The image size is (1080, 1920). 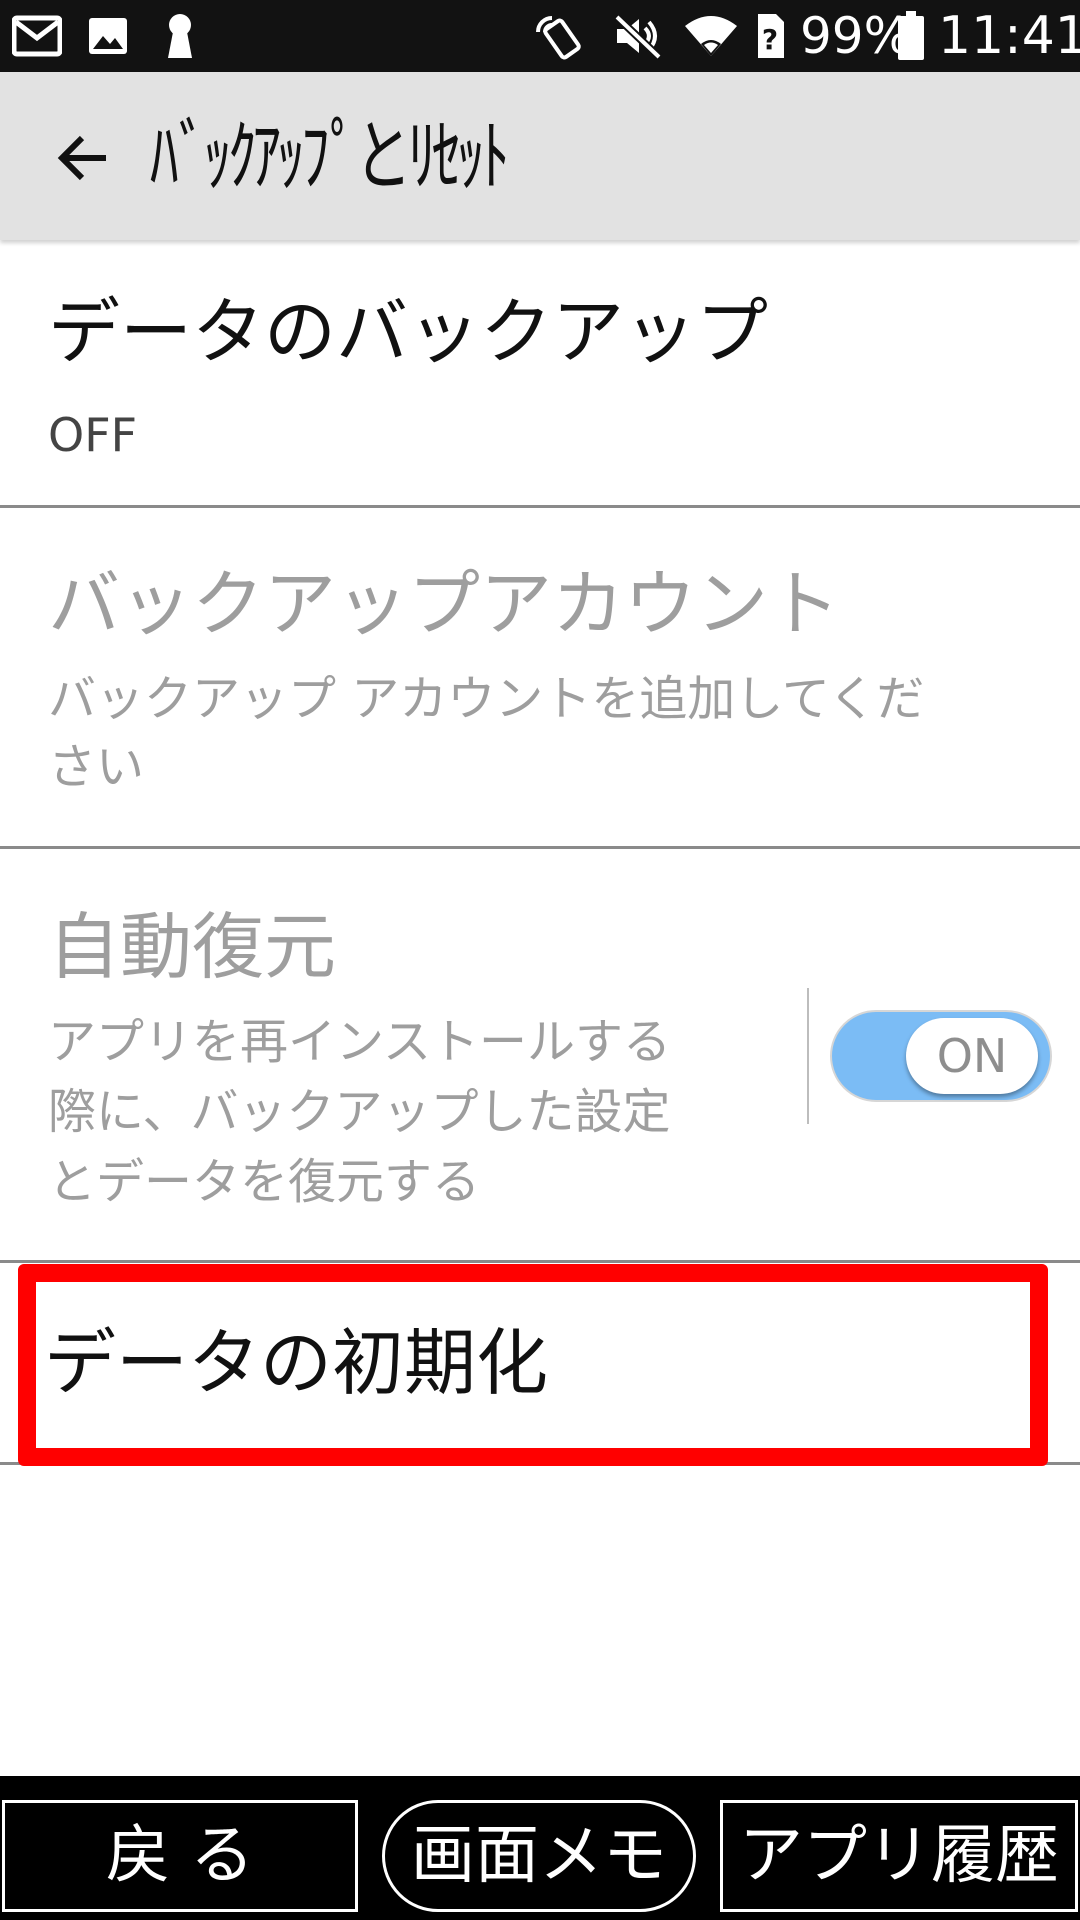 I want to click on backup-account-summary-line1: バックアップ アカウントを追加してくだ, so click(x=486, y=699).